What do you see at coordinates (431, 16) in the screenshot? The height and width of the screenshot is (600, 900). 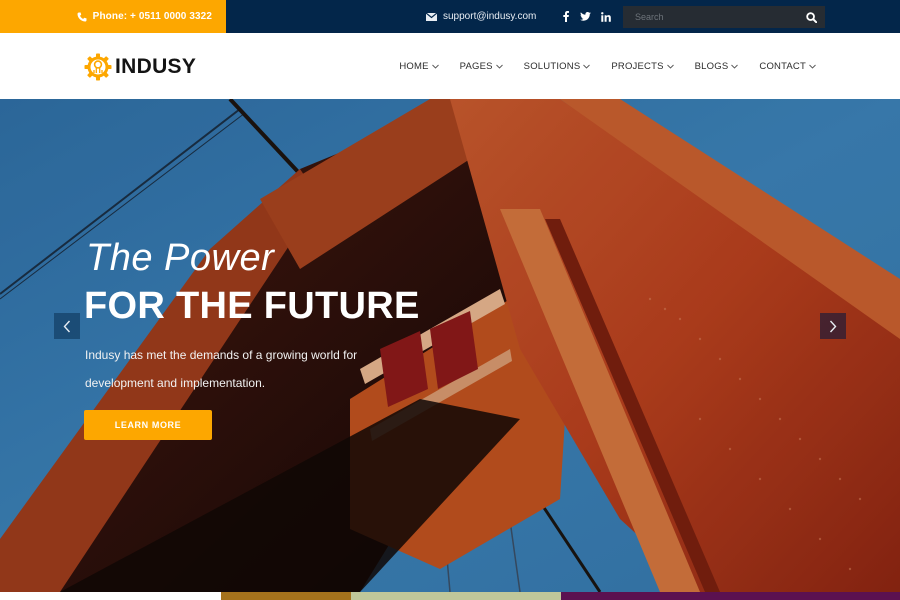 I see `envelope-icon` at bounding box center [431, 16].